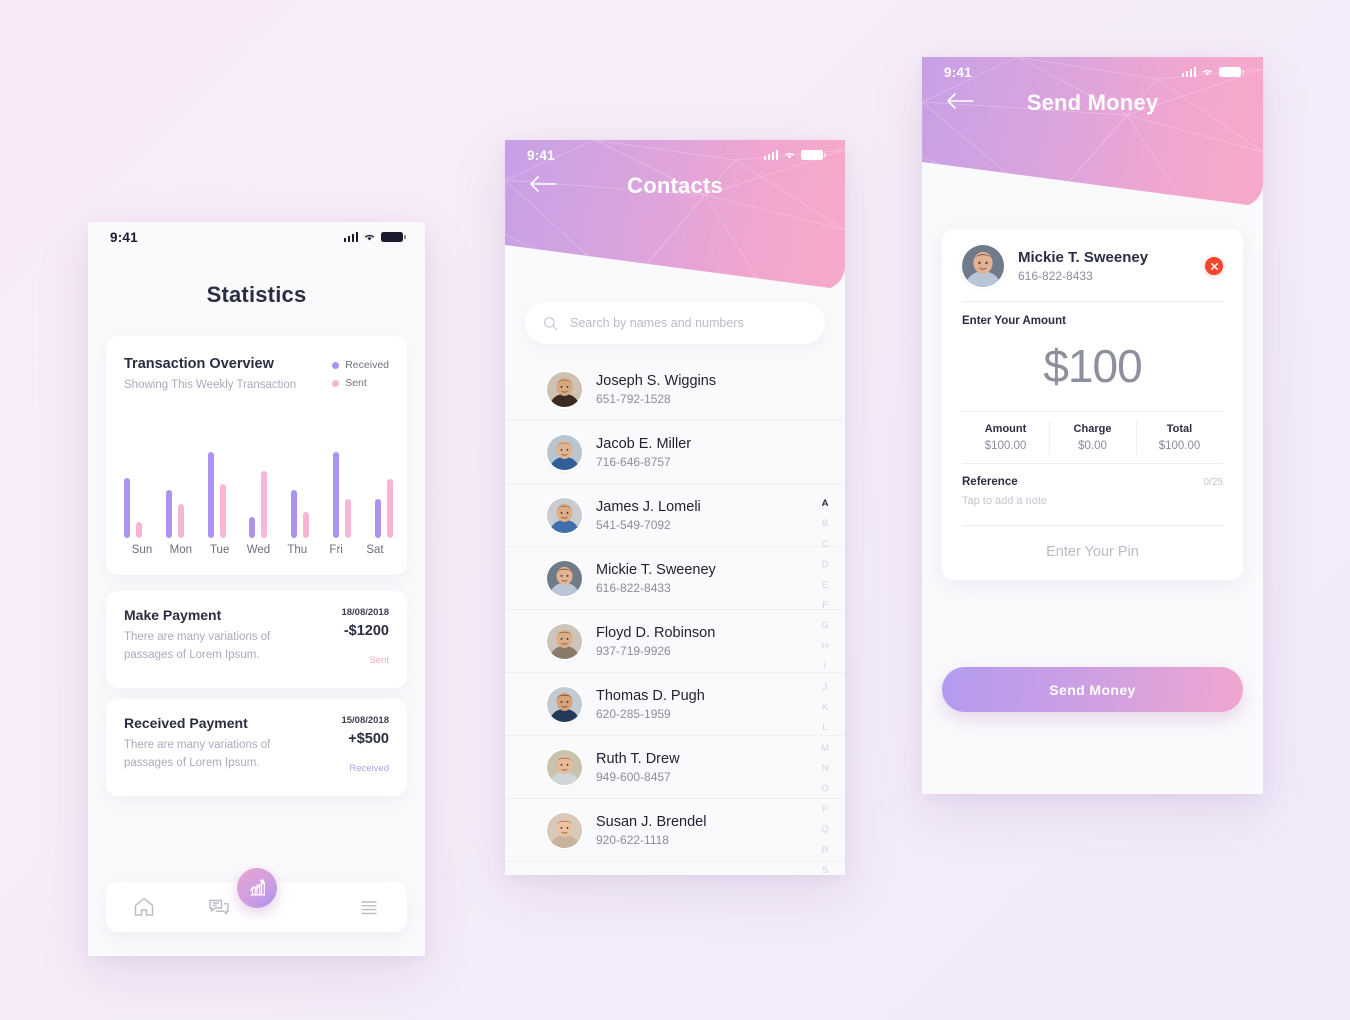 The width and height of the screenshot is (1350, 1020). What do you see at coordinates (219, 907) in the screenshot?
I see `chat-icon` at bounding box center [219, 907].